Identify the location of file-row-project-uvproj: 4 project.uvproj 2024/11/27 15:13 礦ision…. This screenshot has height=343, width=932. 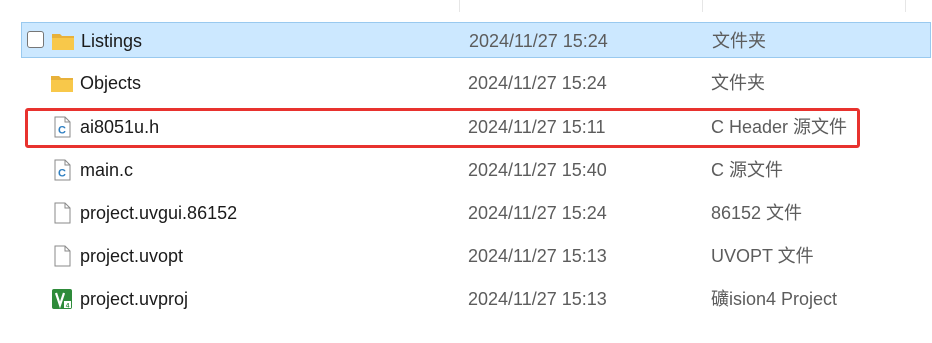
(476, 299).